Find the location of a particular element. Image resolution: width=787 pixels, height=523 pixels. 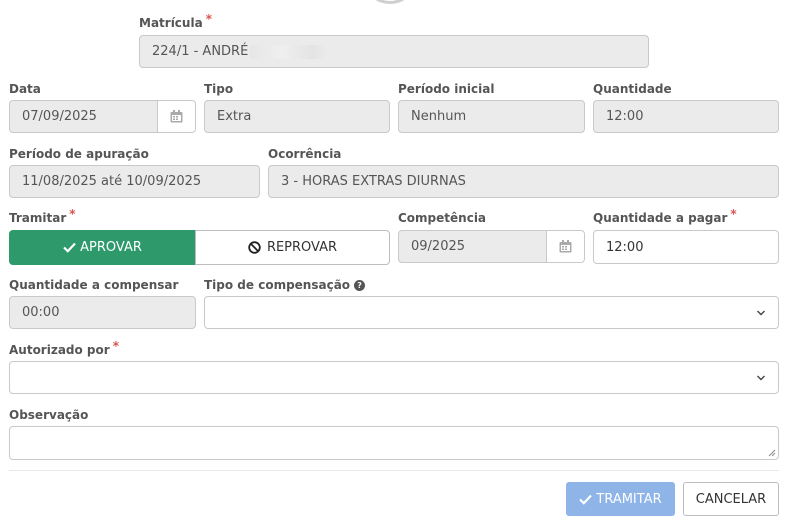

data-calendar-button is located at coordinates (177, 116).